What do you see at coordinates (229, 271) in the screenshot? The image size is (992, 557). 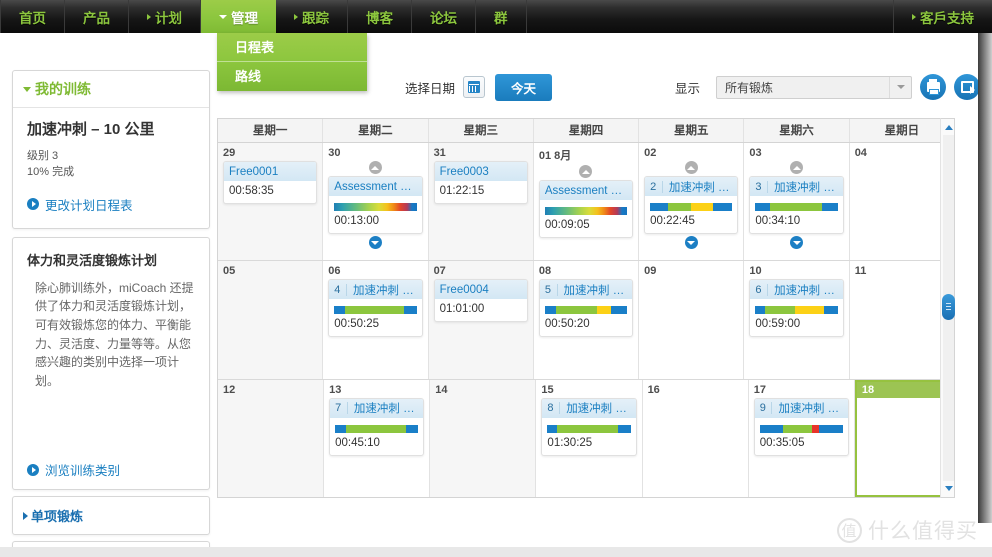 I see `day-number: 05` at bounding box center [229, 271].